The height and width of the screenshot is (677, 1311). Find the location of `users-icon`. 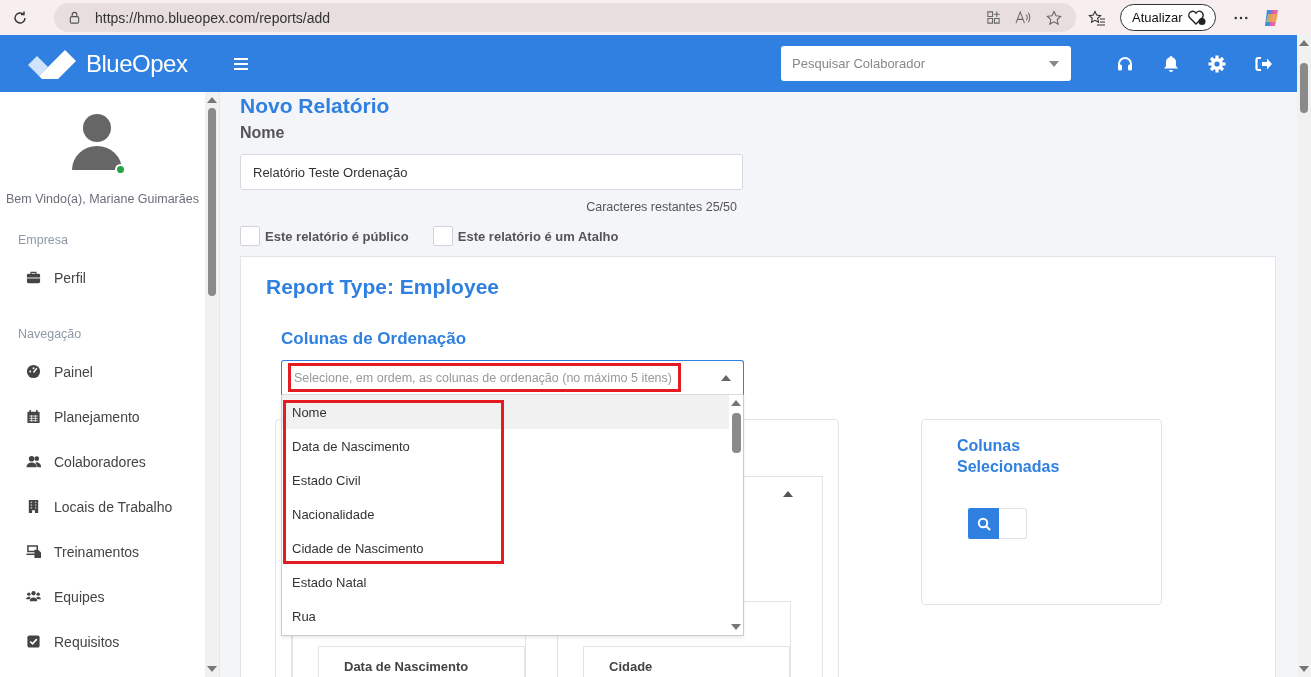

users-icon is located at coordinates (33, 461).